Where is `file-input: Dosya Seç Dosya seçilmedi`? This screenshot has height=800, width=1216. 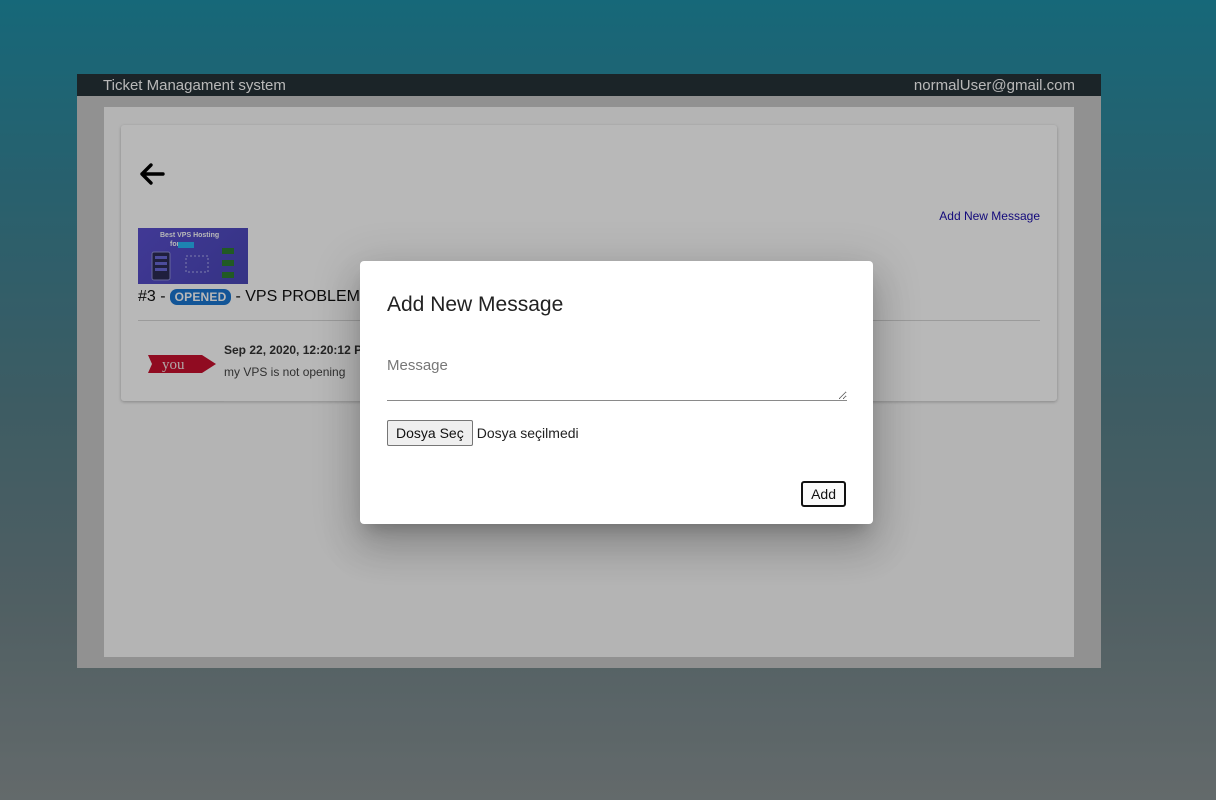
file-input: Dosya Seç Dosya seçilmedi is located at coordinates (483, 433).